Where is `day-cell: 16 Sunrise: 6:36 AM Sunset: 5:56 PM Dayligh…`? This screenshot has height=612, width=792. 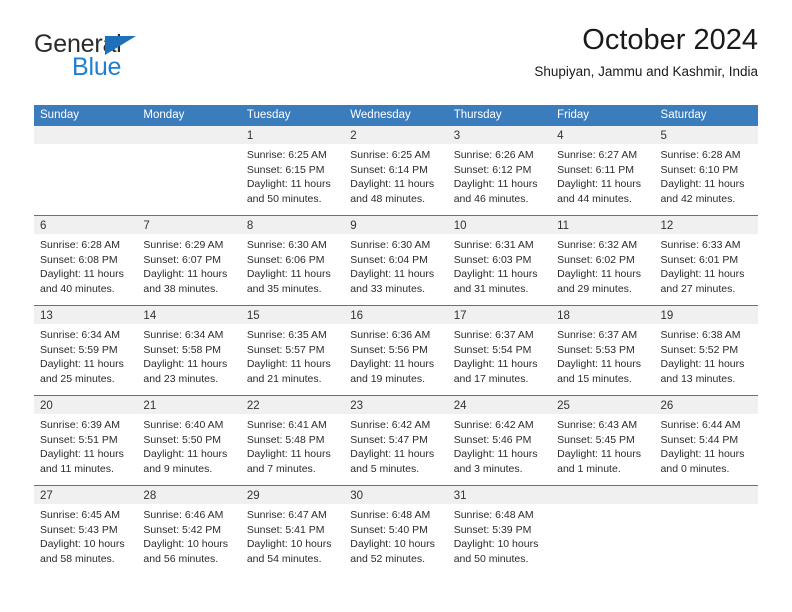
day-cell: 16 Sunrise: 6:36 AM Sunset: 5:56 PM Dayligh… is located at coordinates (396, 350).